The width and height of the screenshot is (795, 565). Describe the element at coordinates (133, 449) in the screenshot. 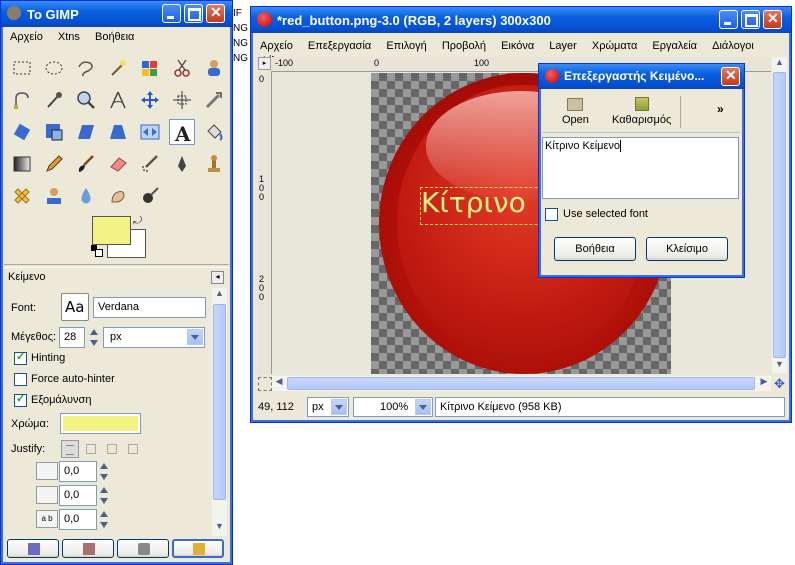

I see `justify-fill-button` at that location.